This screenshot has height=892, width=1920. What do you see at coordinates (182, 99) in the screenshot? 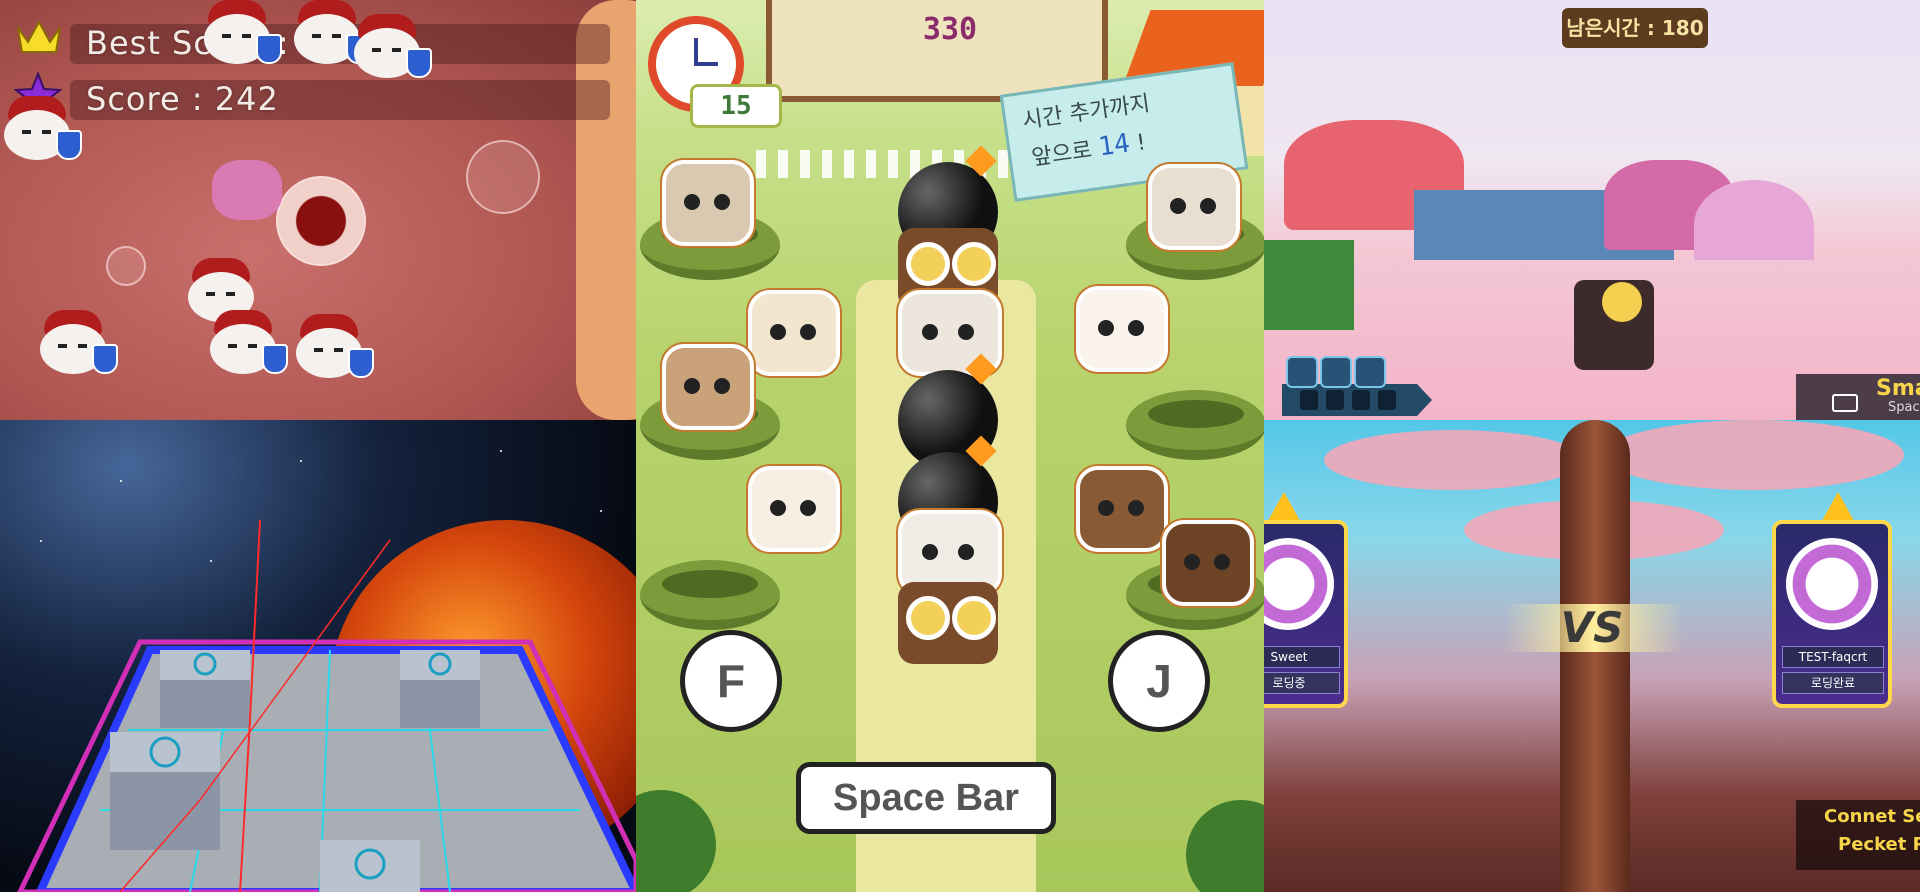
I see `score-text: Score : 242` at bounding box center [182, 99].